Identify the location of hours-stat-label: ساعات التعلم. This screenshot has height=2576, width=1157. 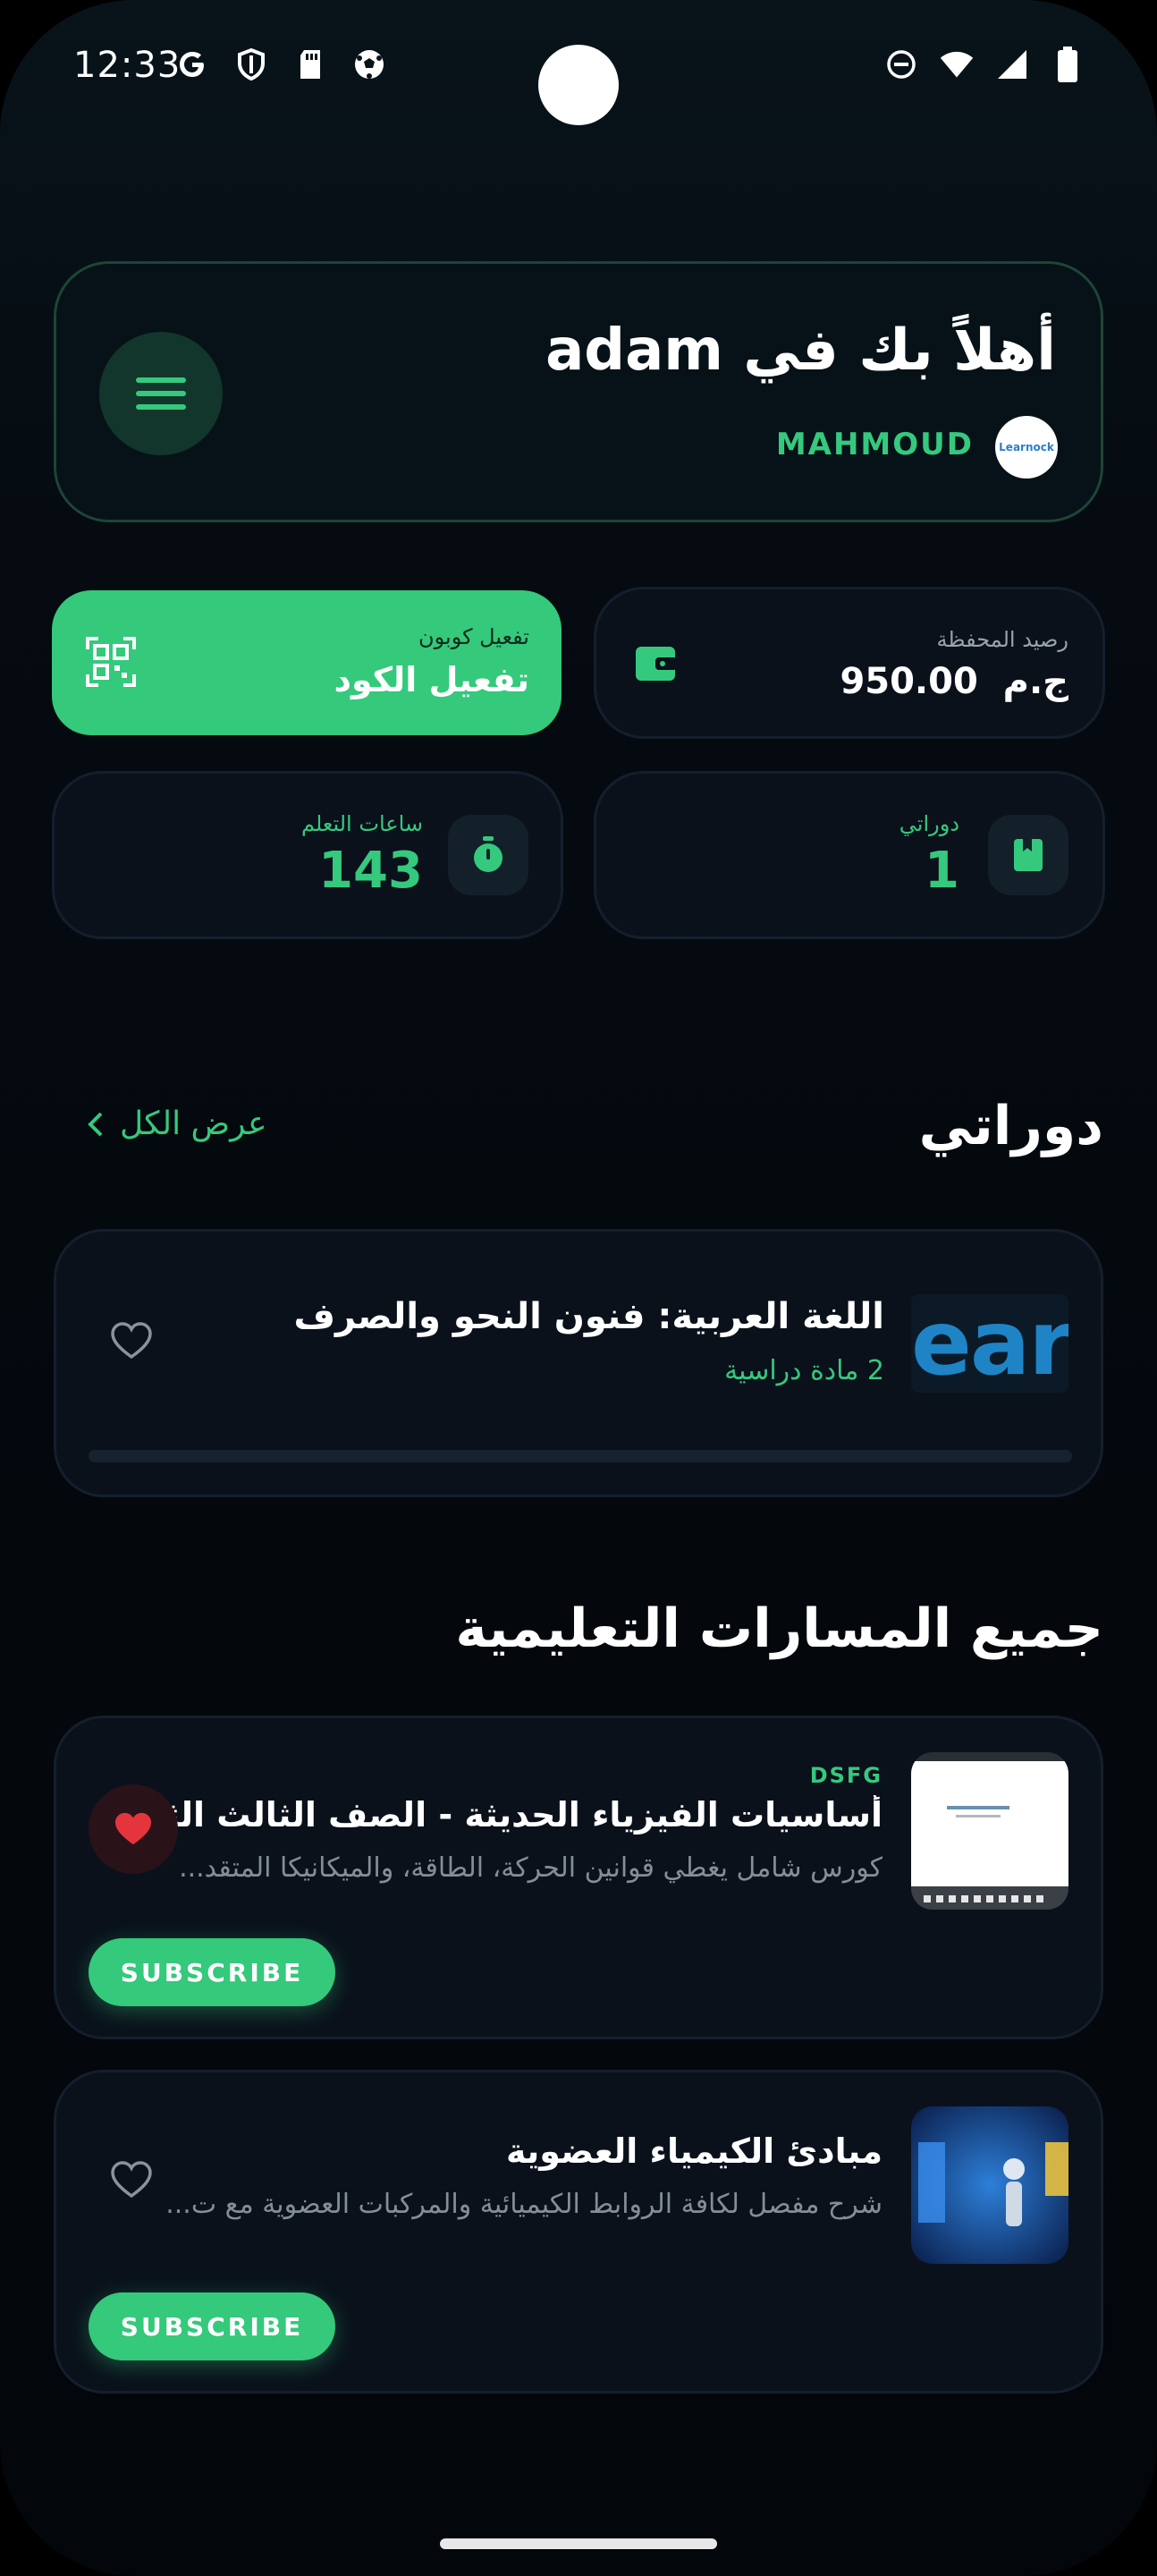
(362, 823).